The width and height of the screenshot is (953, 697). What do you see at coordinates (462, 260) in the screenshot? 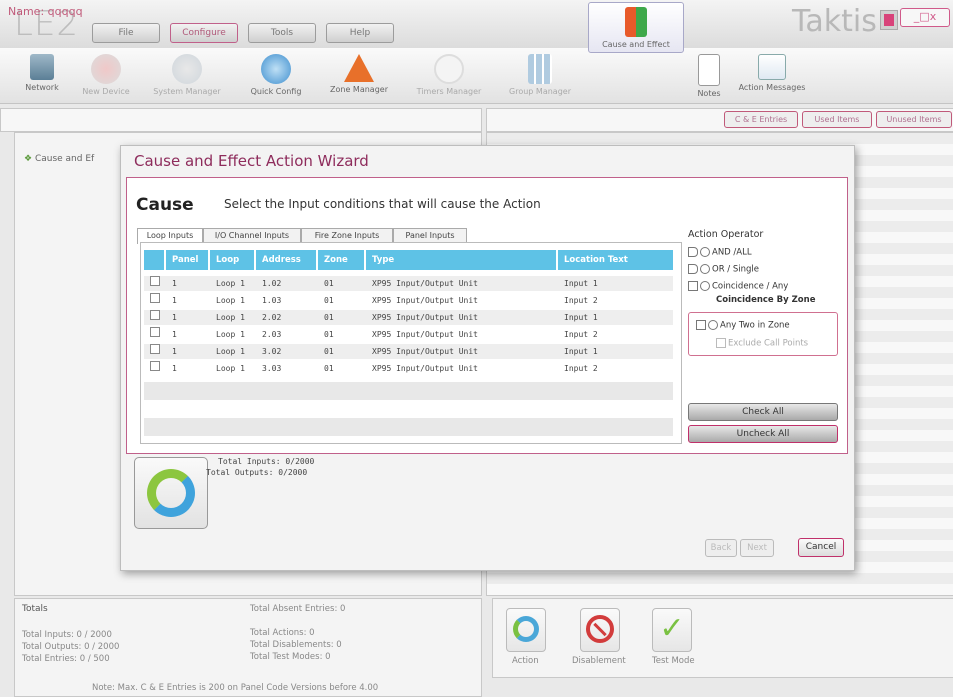
I see `header-type: Type` at bounding box center [462, 260].